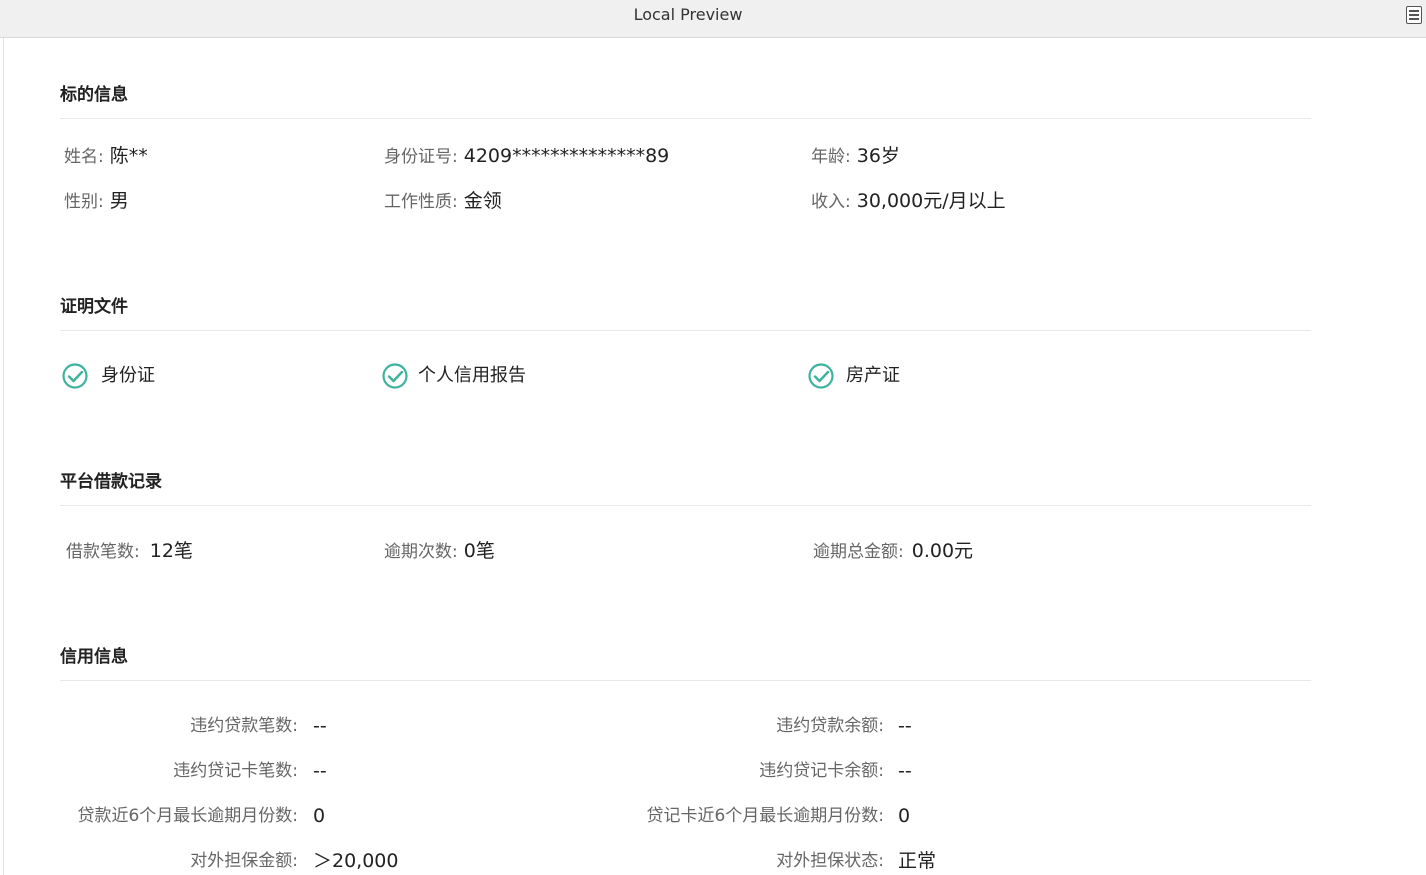  Describe the element at coordinates (907, 376) in the screenshot. I see `document-item-property-certificate: 房产证` at that location.